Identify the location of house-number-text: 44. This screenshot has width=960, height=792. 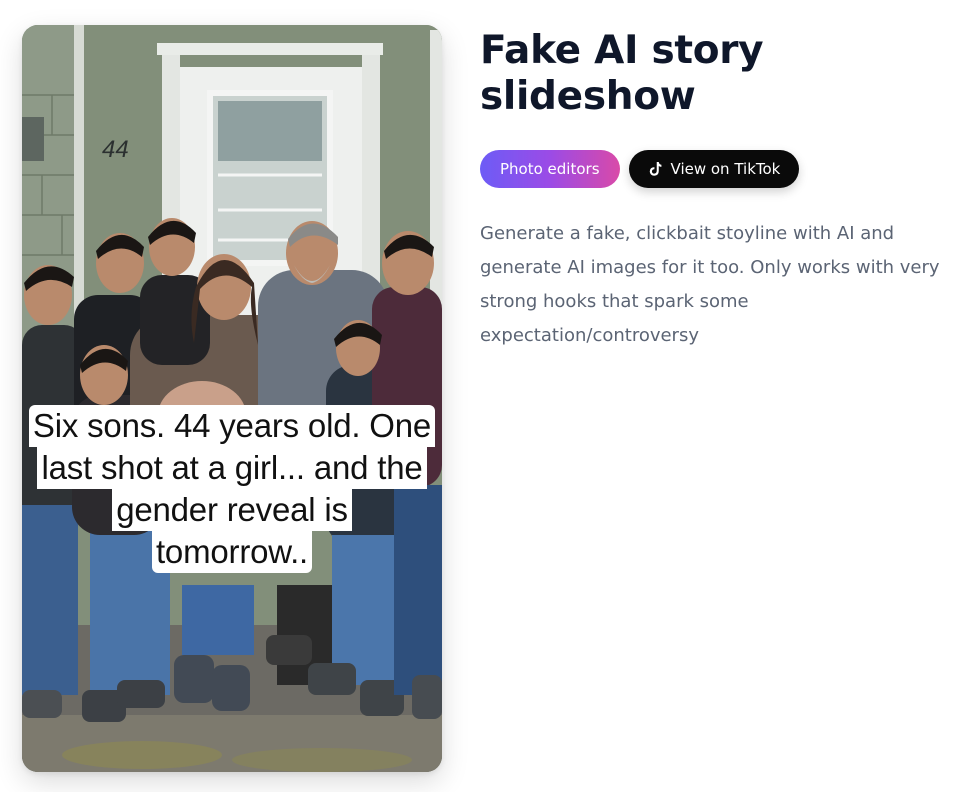
(115, 149).